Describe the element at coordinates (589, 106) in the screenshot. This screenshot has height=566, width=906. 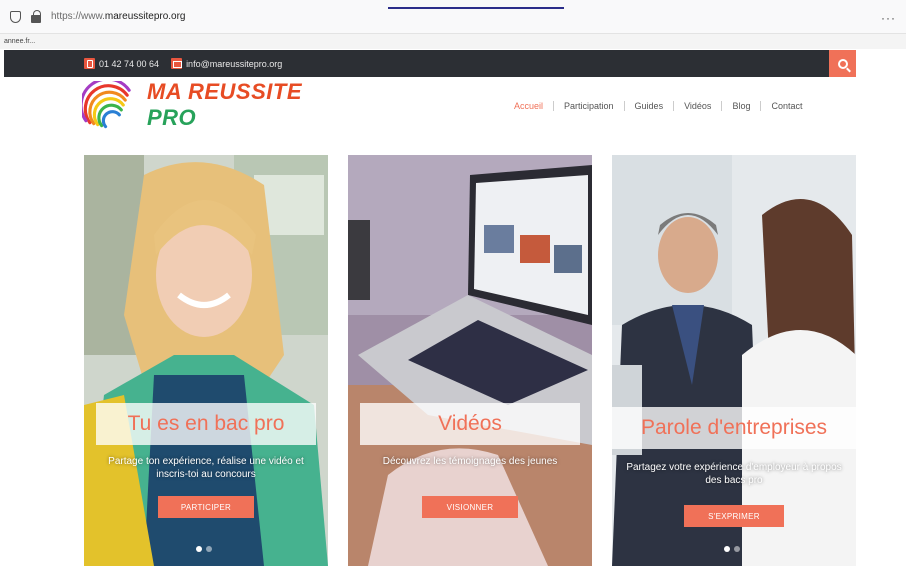
I see `nav-item-participation: Participation` at that location.